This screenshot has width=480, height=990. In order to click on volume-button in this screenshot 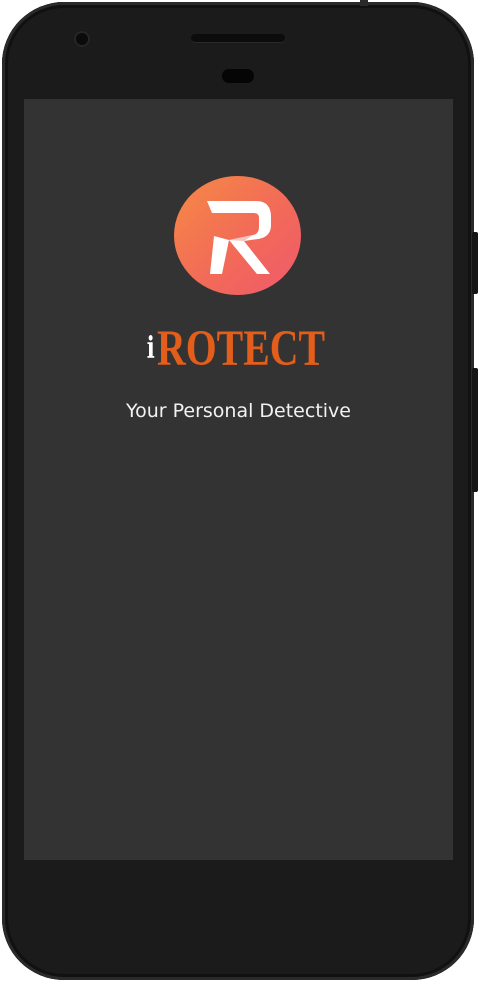, I will do `click(475, 430)`.